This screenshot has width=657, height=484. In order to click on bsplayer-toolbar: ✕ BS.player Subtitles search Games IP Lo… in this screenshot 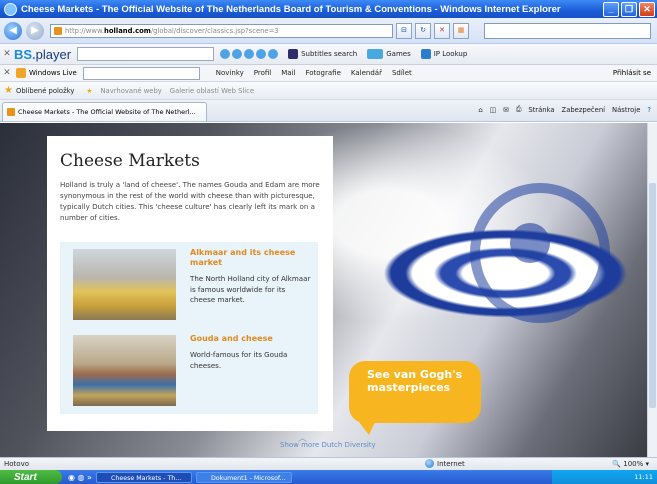, I will do `click(328, 54)`.